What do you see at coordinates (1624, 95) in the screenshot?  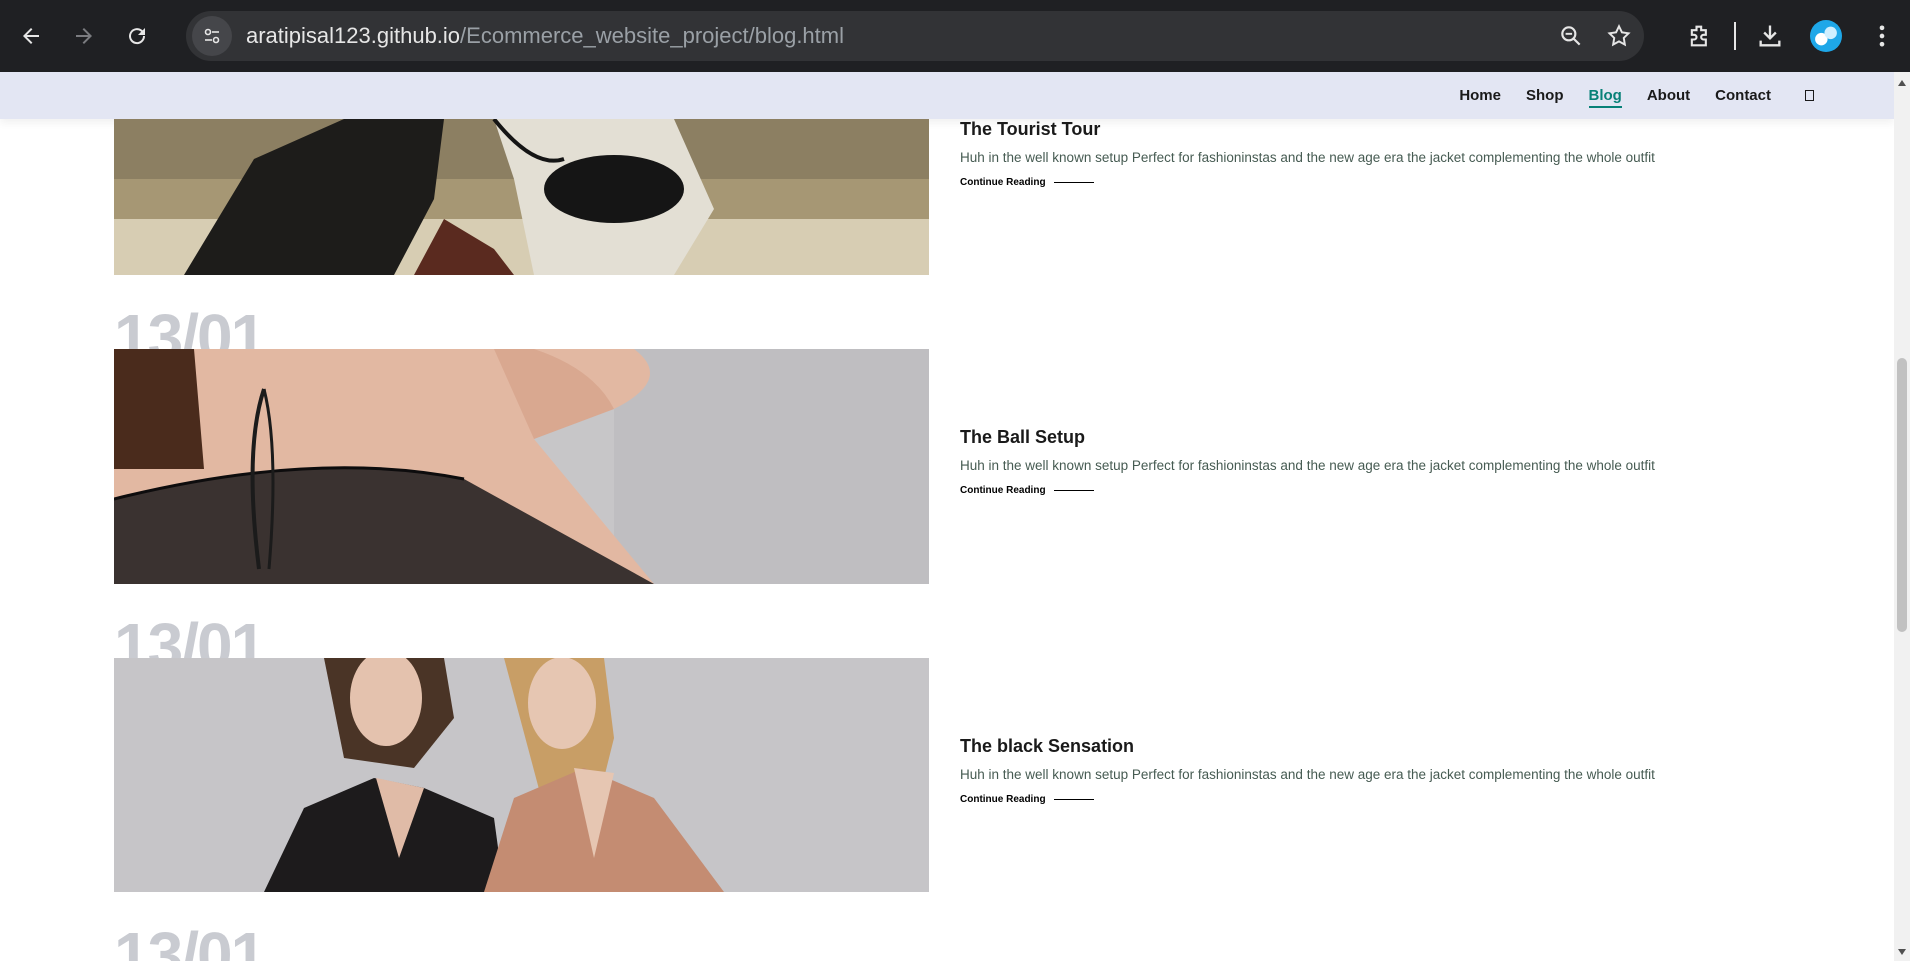 I see `main-navbar: Home Shop Blog About Contact` at bounding box center [1624, 95].